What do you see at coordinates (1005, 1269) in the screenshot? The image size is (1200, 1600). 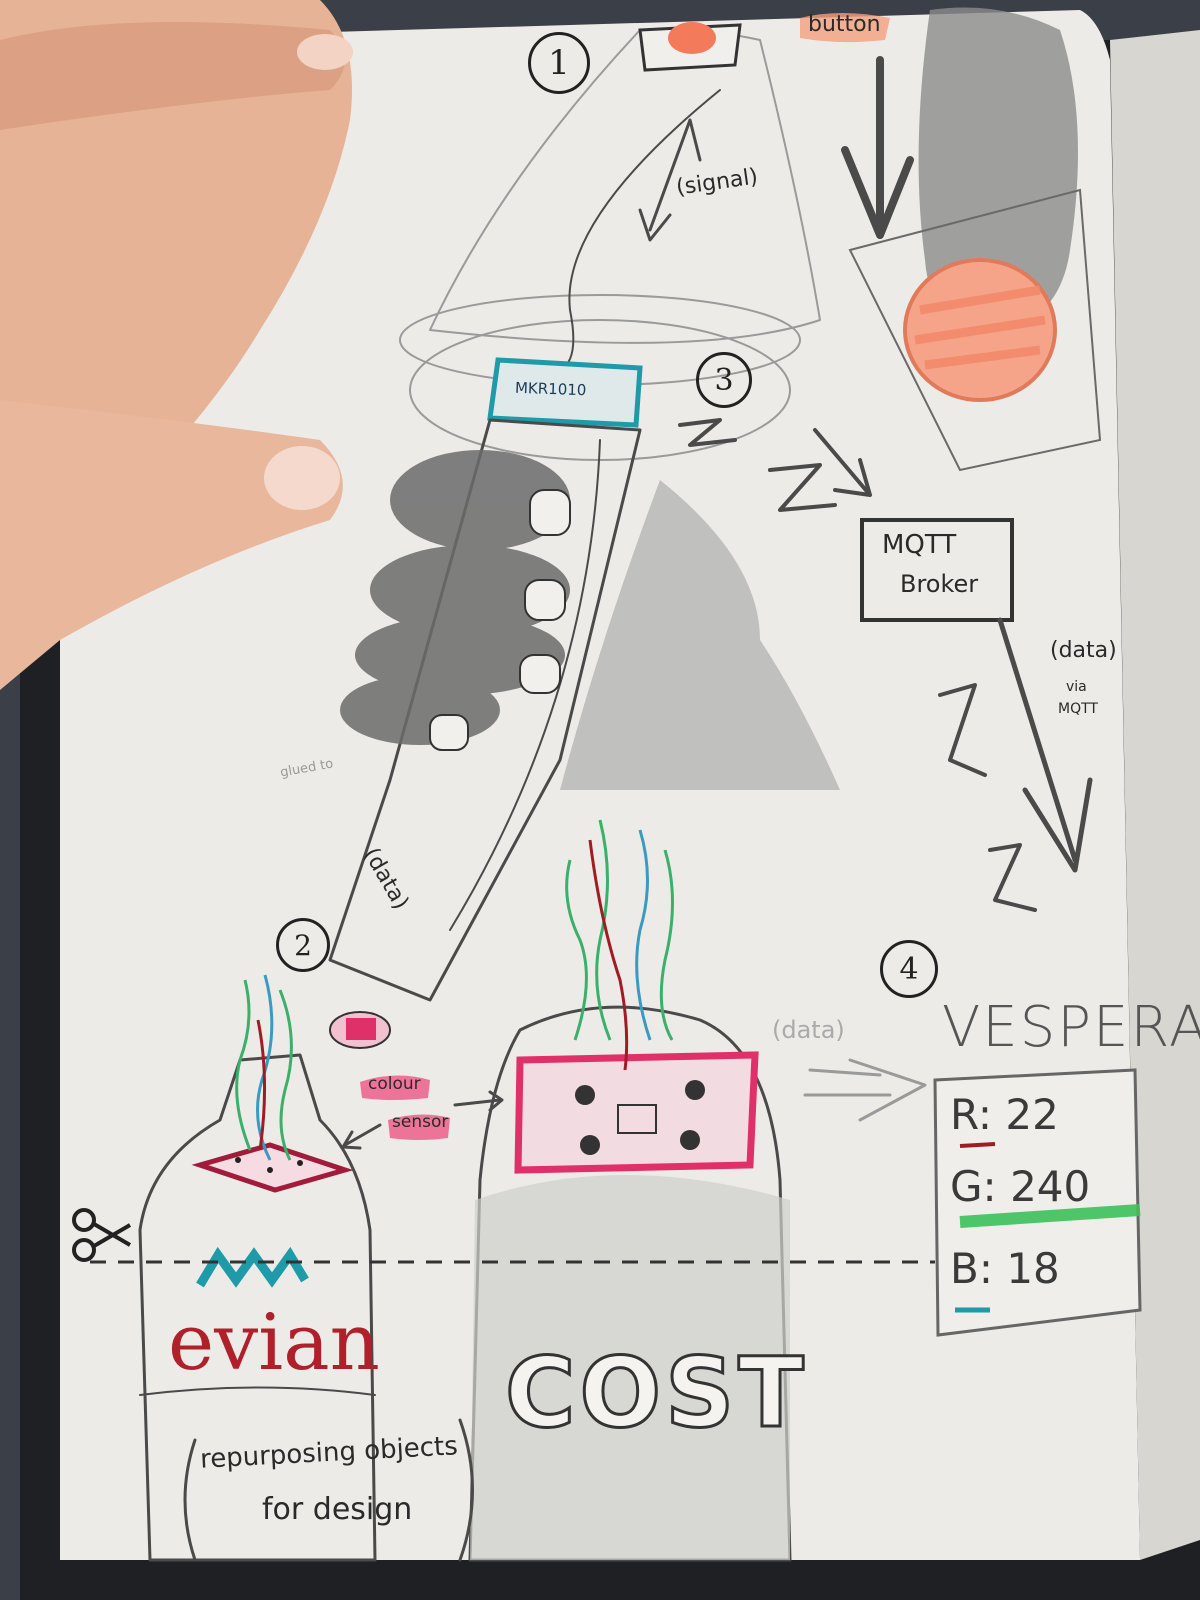 I see `b-row: B: 18` at bounding box center [1005, 1269].